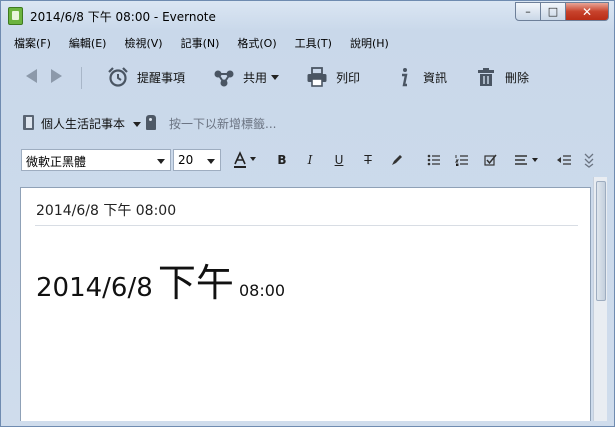 Image resolution: width=615 pixels, height=427 pixels. What do you see at coordinates (224, 78) in the screenshot?
I see `share-icon` at bounding box center [224, 78].